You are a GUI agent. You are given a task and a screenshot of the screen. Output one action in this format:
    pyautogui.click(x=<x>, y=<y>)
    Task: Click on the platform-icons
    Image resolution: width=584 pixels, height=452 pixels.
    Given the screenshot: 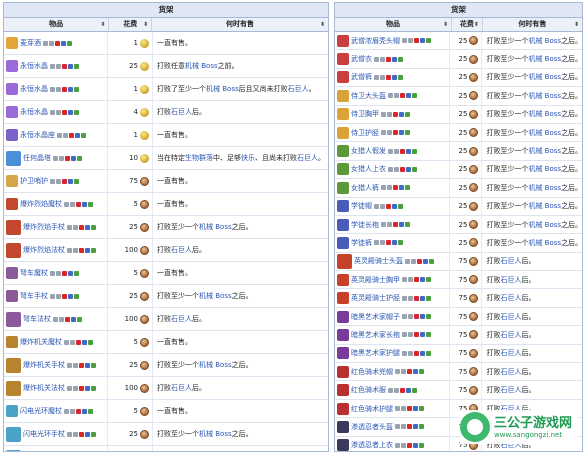 What is the action you would take?
    pyautogui.click(x=64, y=181)
    